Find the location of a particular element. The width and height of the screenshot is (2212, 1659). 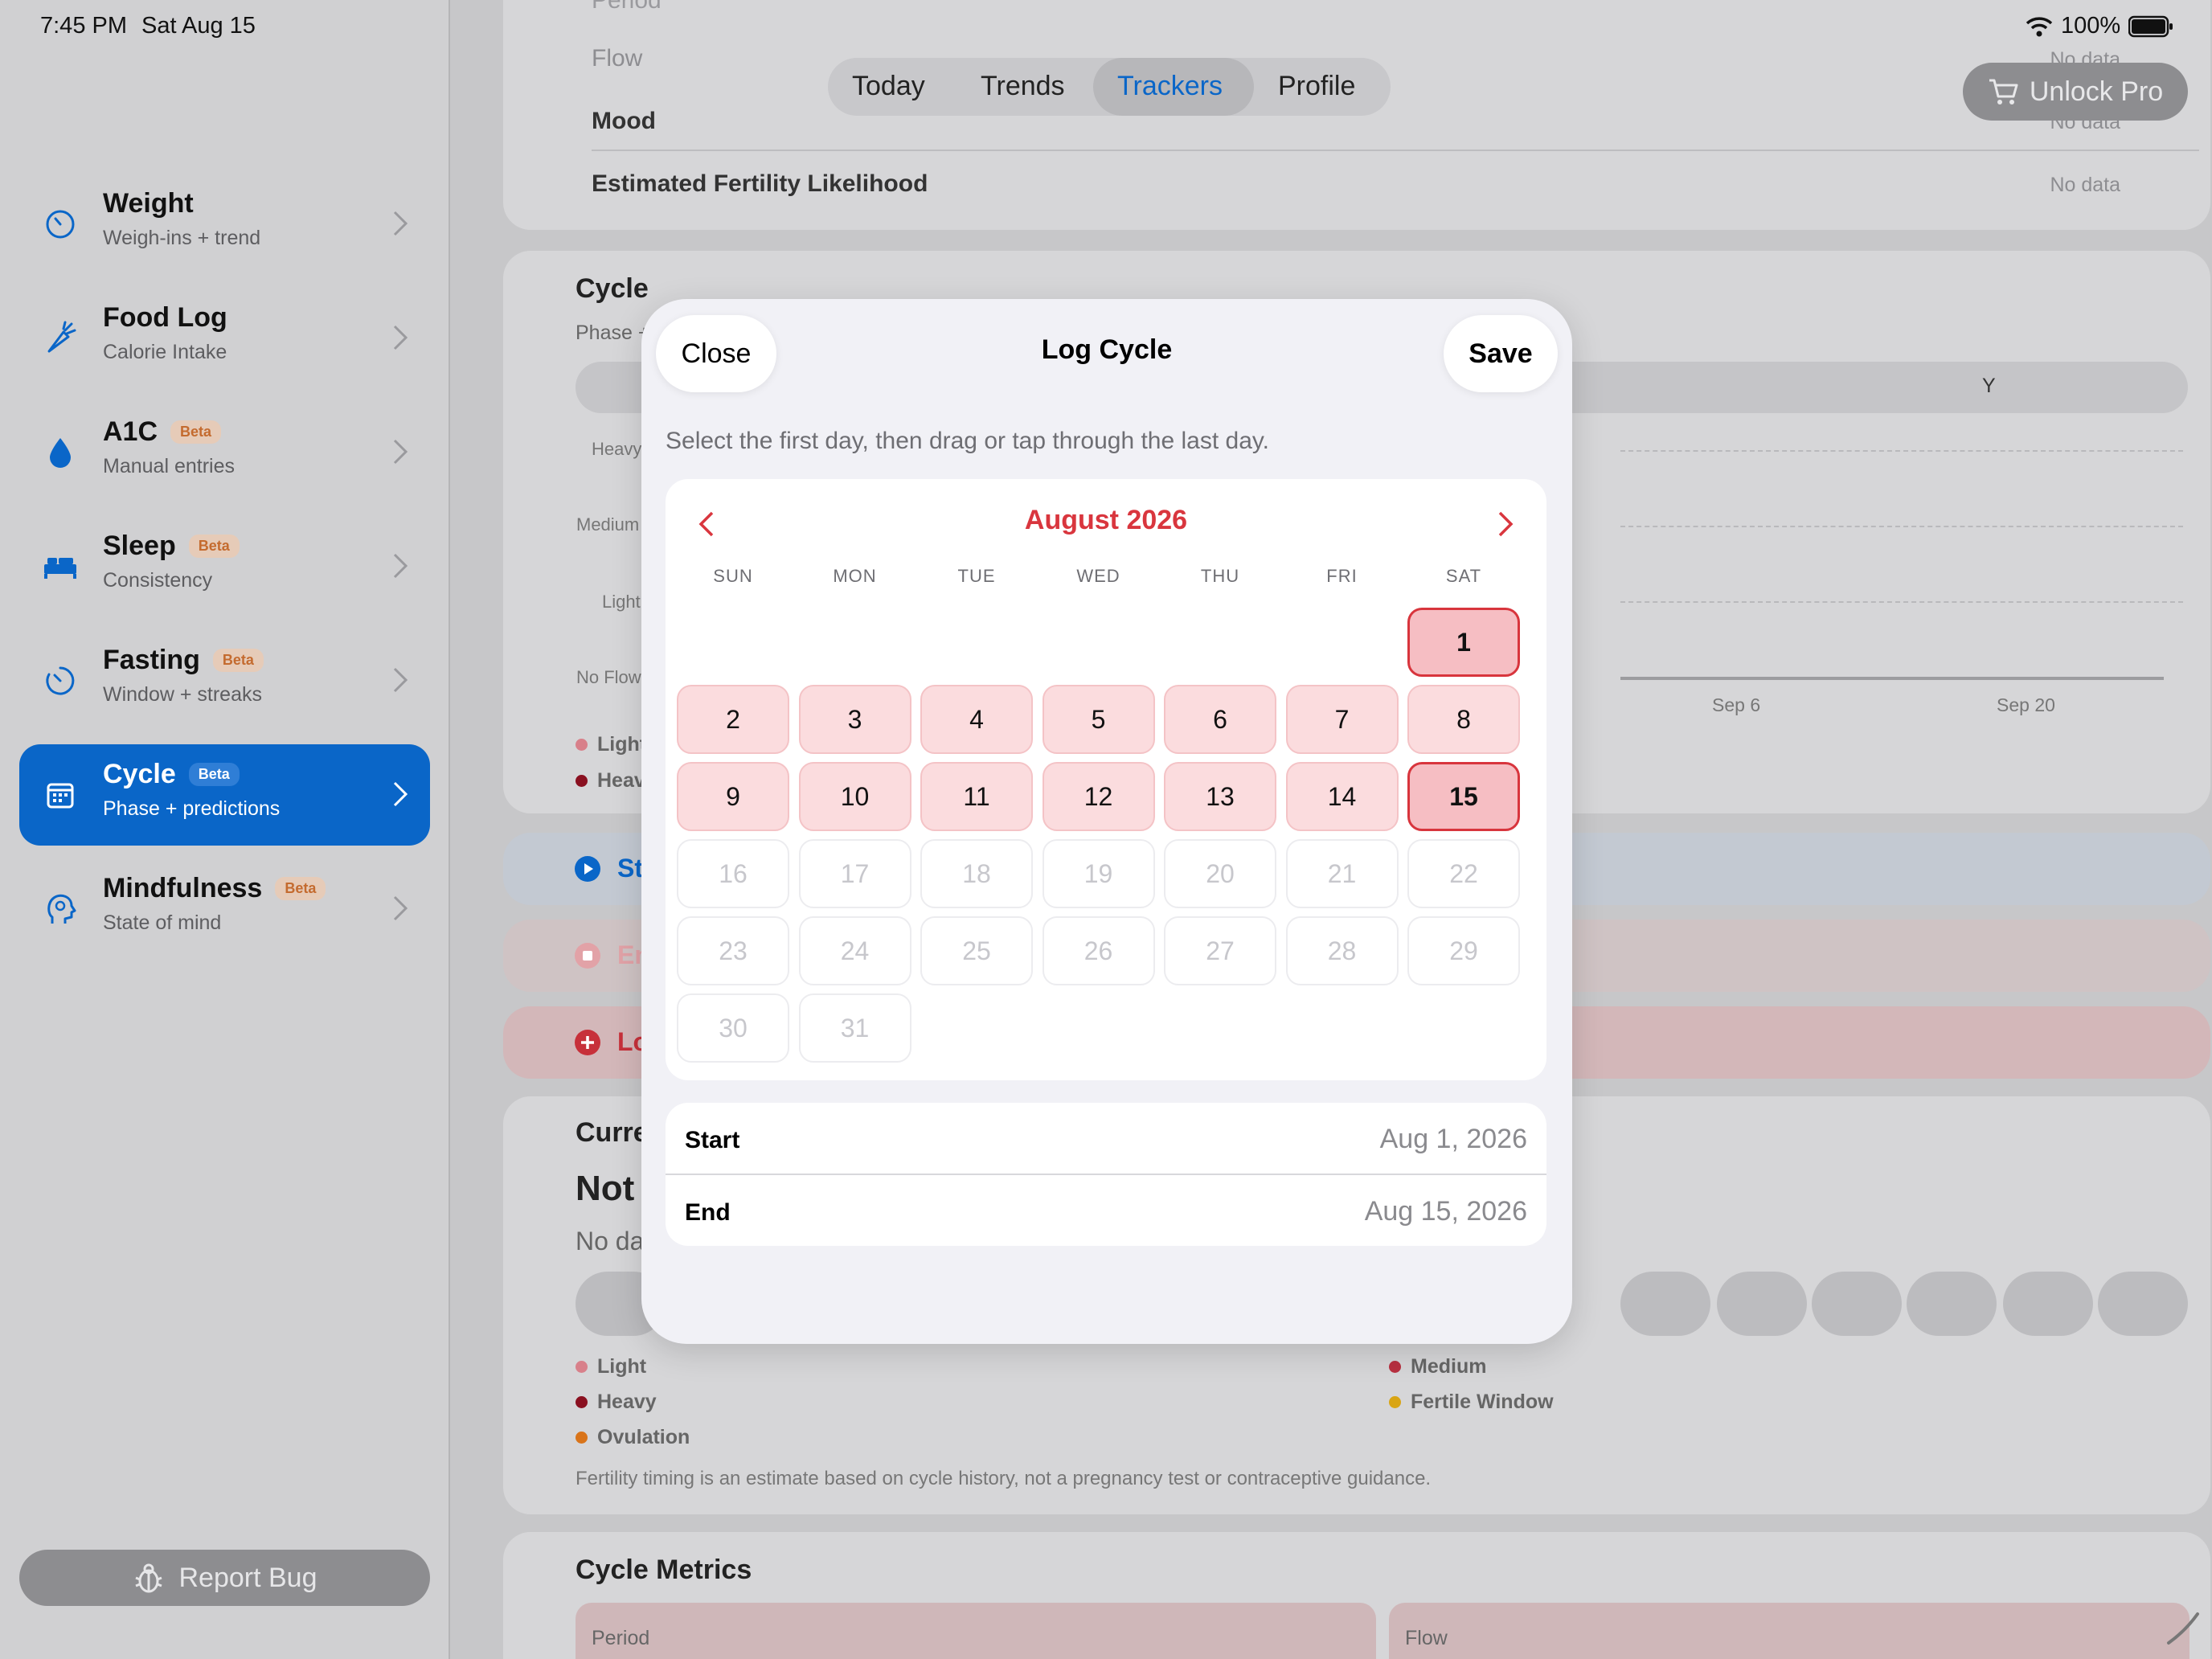

head-profile-icon is located at coordinates (61, 909).